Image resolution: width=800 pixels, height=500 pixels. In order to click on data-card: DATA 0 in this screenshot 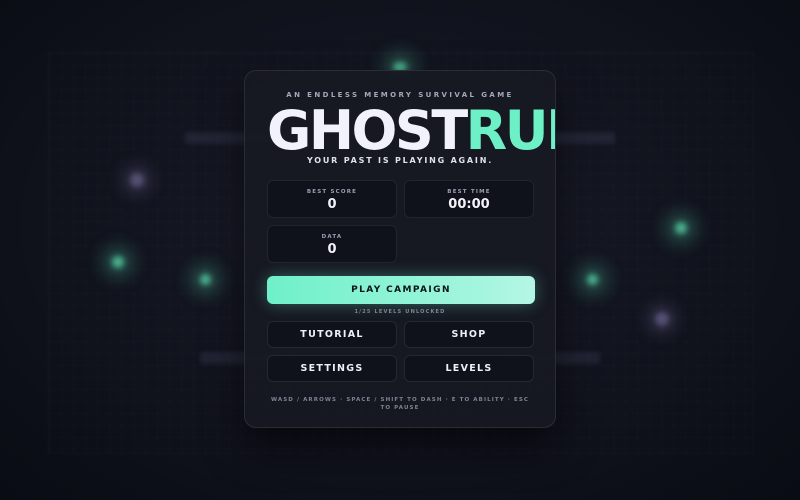, I will do `click(332, 244)`.